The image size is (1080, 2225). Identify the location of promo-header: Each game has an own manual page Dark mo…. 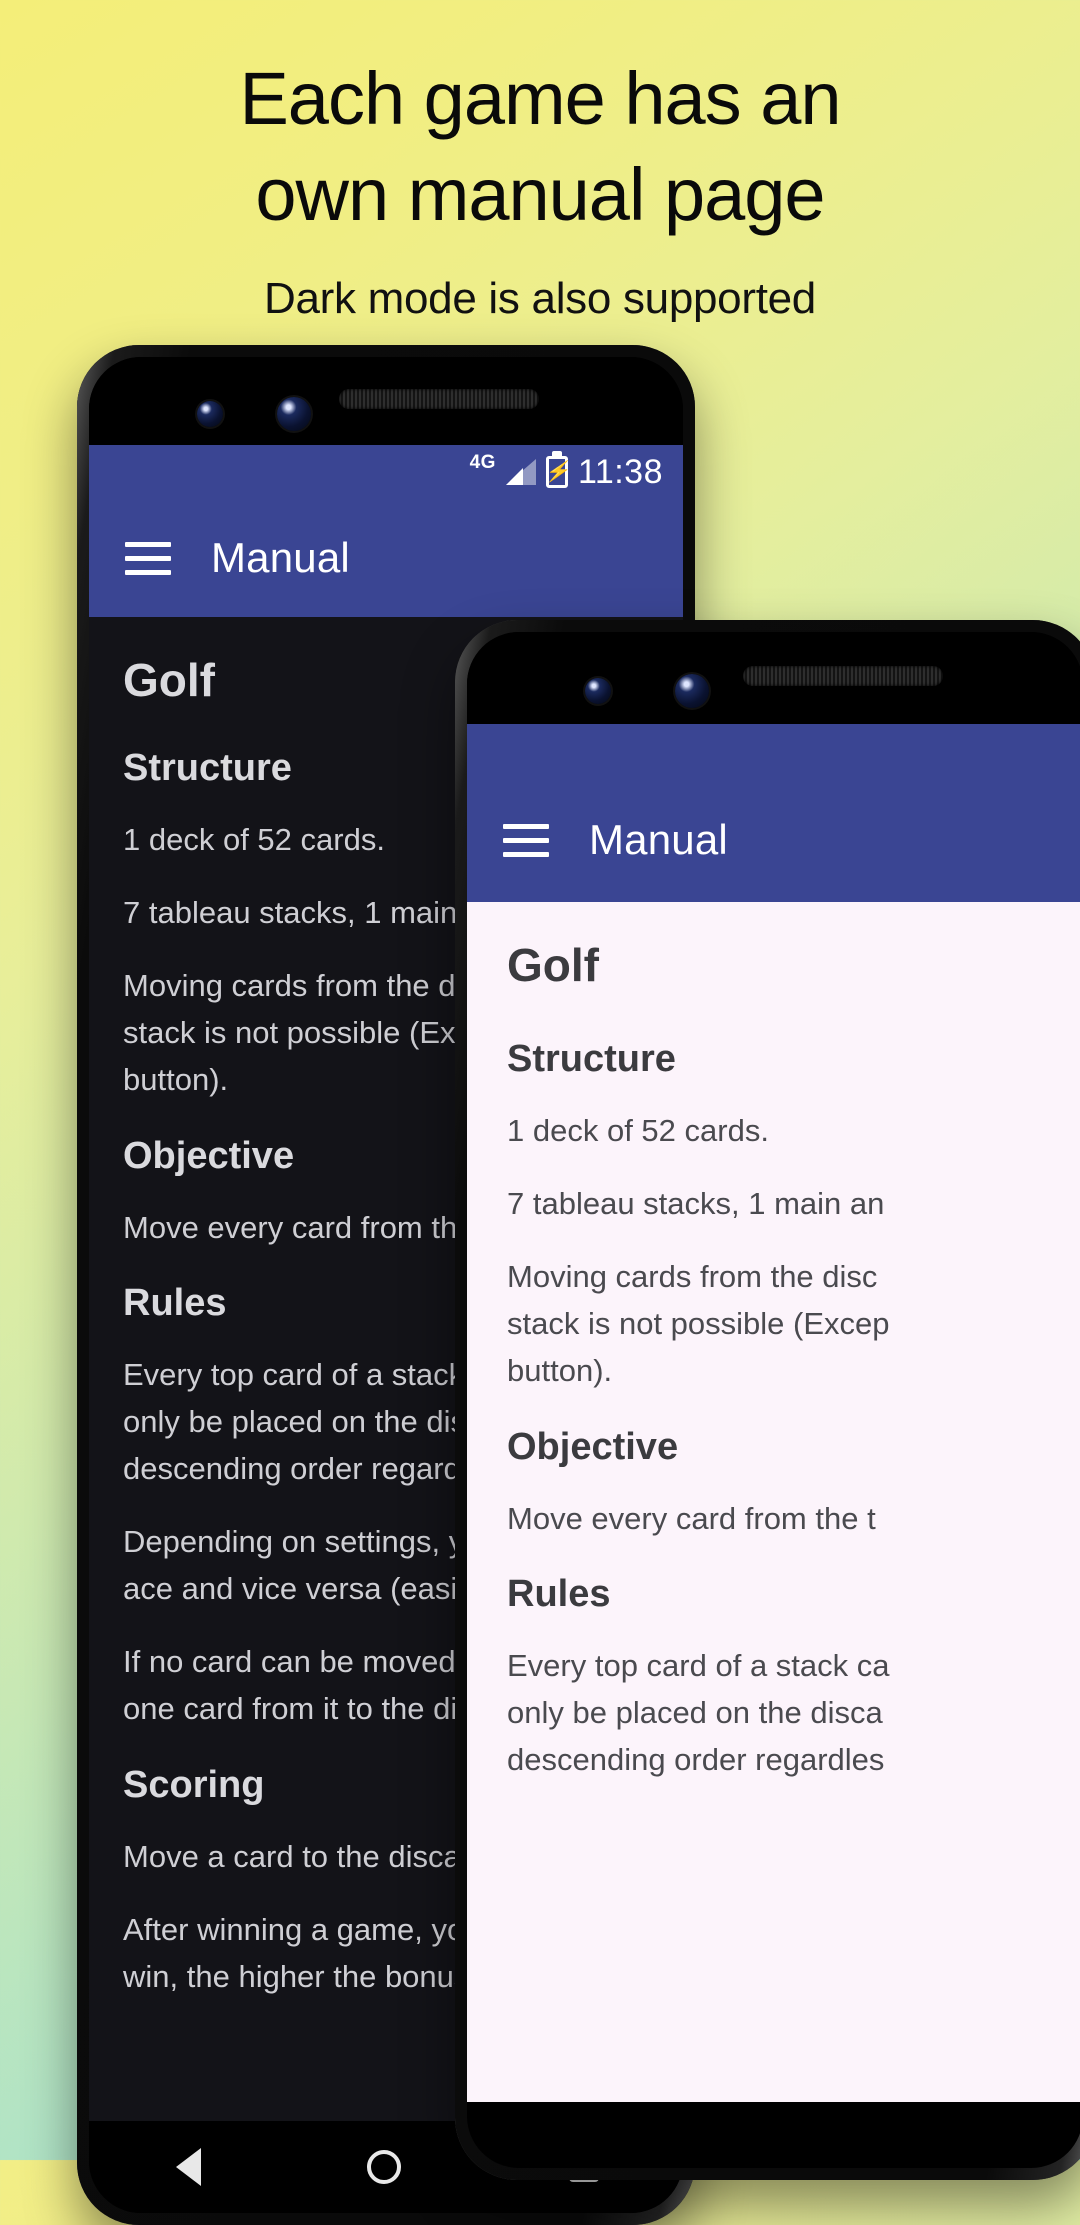
(540, 162).